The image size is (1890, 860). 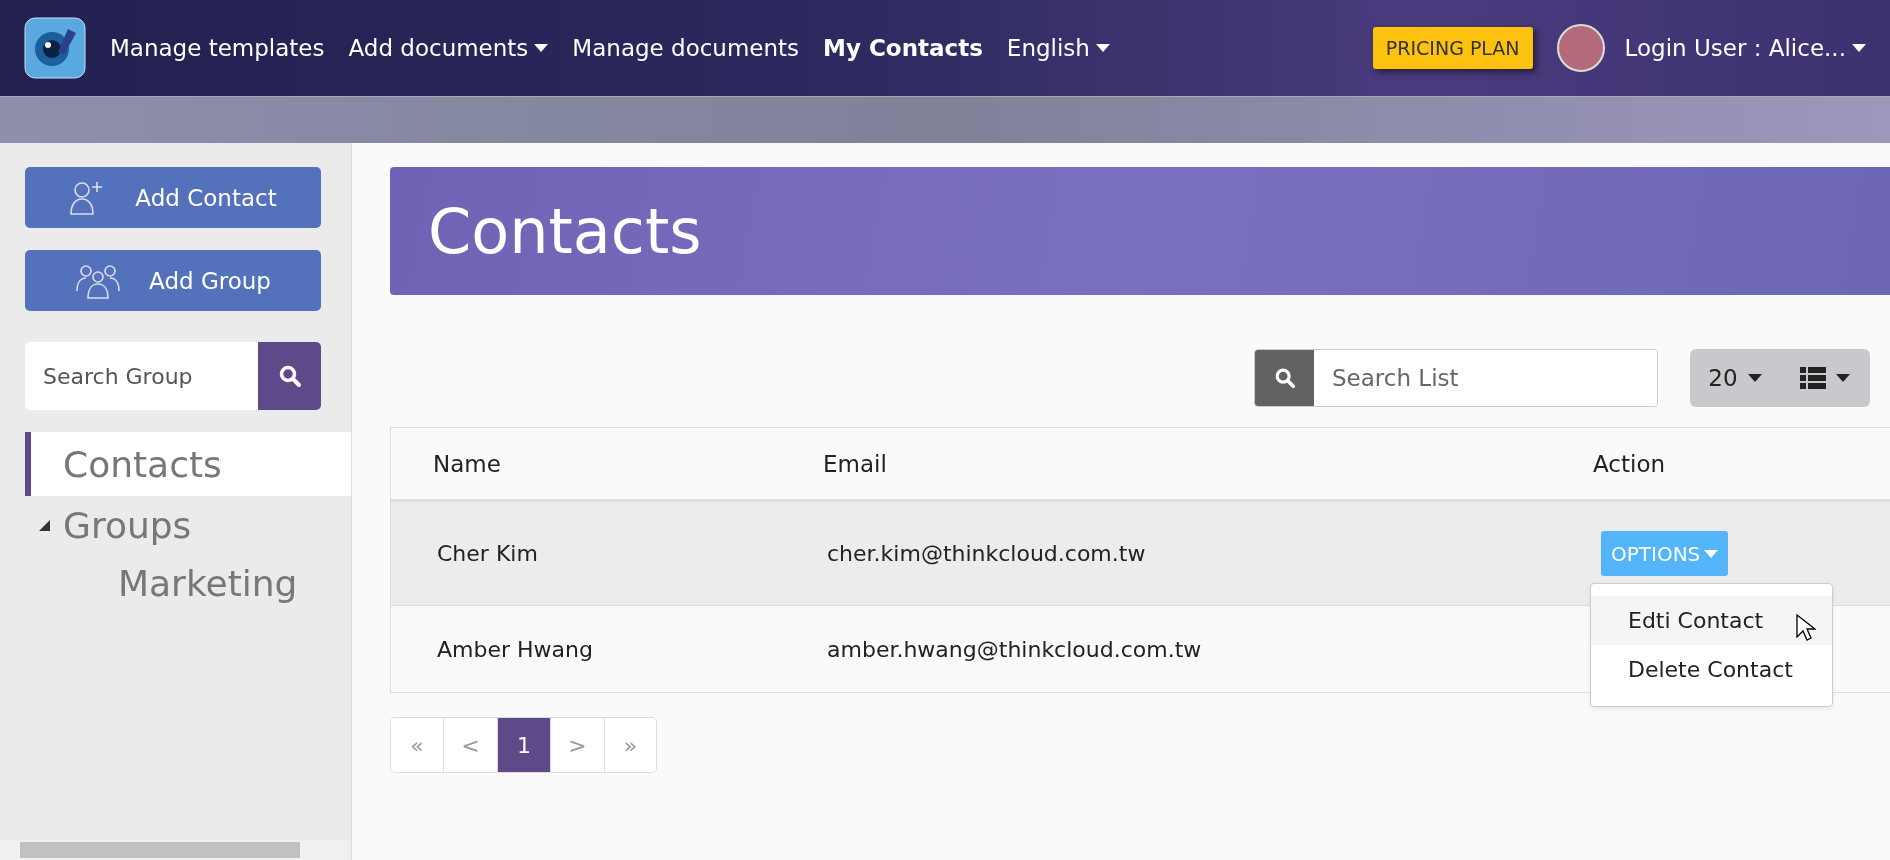 What do you see at coordinates (175, 850) in the screenshot?
I see `horizontal-scrollbar` at bounding box center [175, 850].